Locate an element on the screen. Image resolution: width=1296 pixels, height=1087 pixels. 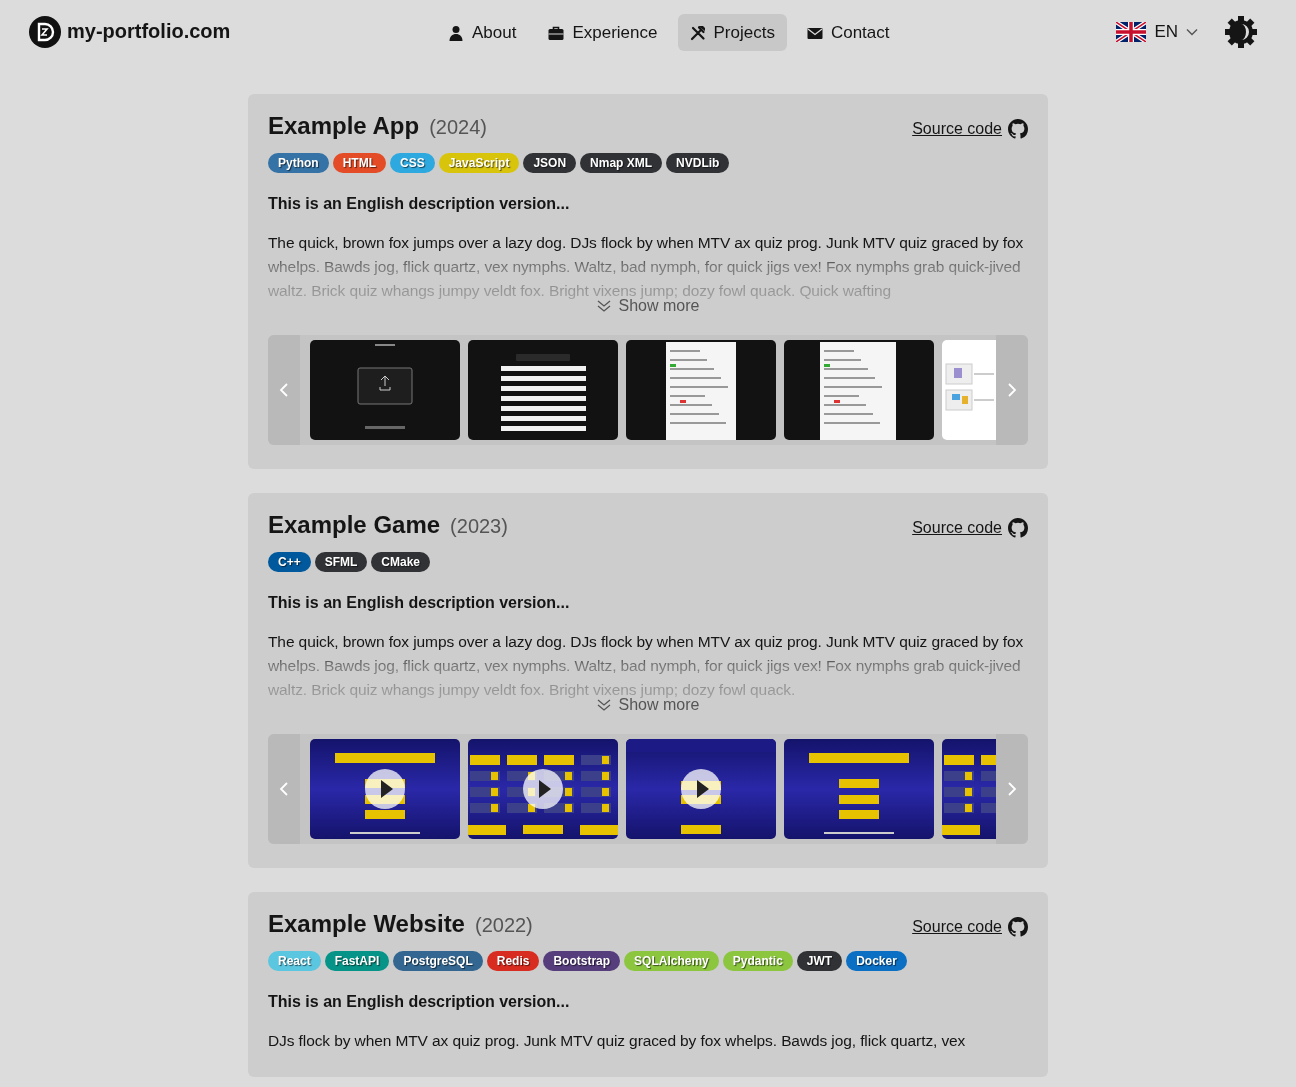
nav-link: About is located at coordinates (482, 32).